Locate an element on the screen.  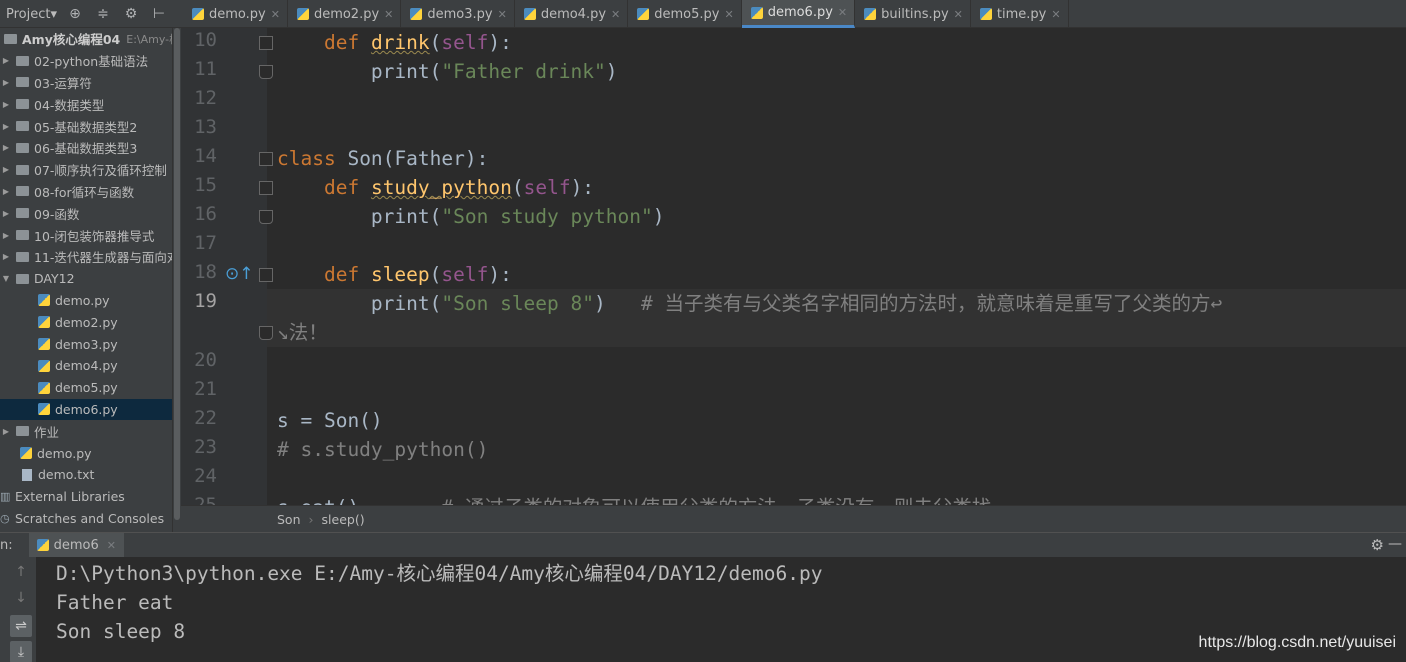
tree-file: demo4.py is located at coordinates (86, 366).